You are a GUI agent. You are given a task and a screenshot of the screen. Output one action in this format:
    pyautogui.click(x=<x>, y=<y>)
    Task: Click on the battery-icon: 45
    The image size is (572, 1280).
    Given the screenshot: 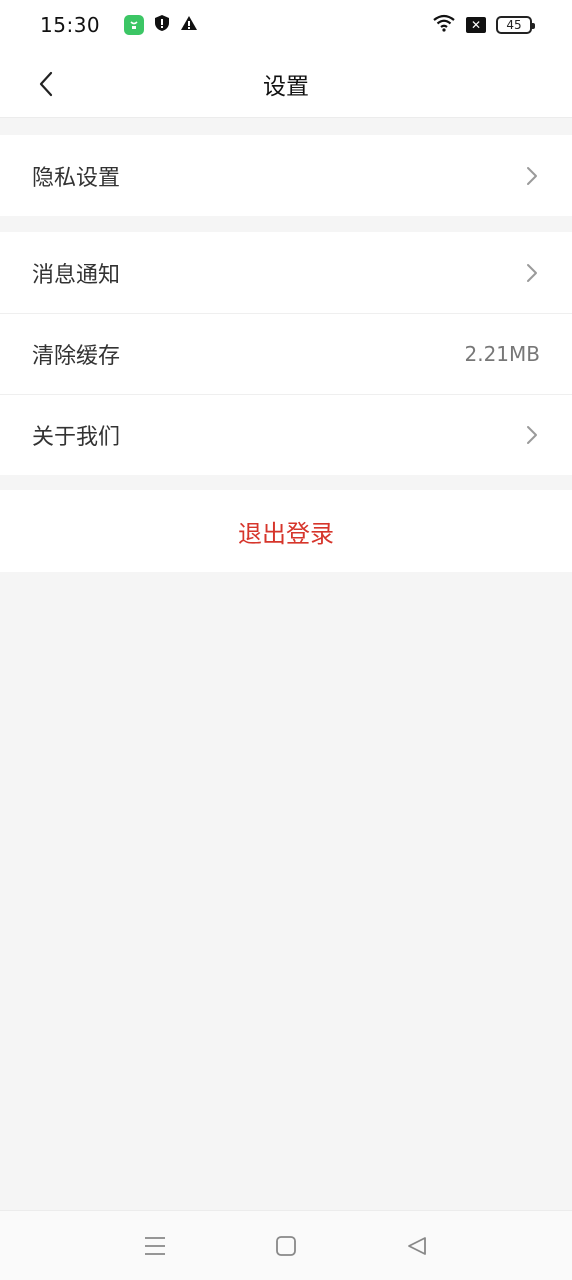 What is the action you would take?
    pyautogui.click(x=515, y=25)
    